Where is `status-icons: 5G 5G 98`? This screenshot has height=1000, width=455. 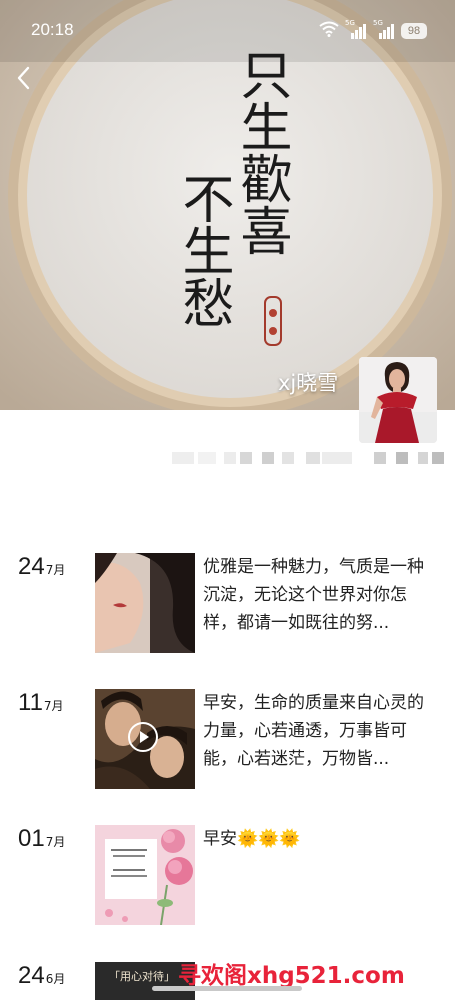 status-icons: 5G 5G 98 is located at coordinates (373, 30).